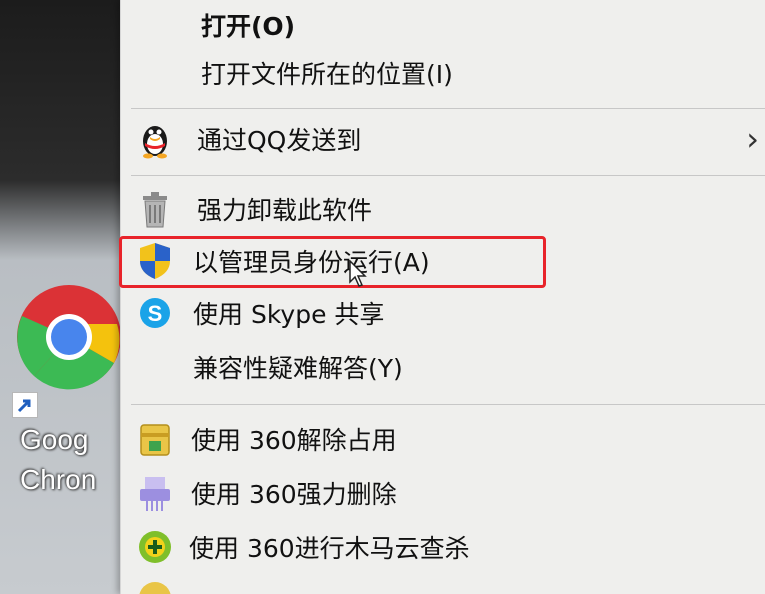 The width and height of the screenshot is (765, 594). What do you see at coordinates (443, 586) in the screenshot?
I see `menu-item-partial` at bounding box center [443, 586].